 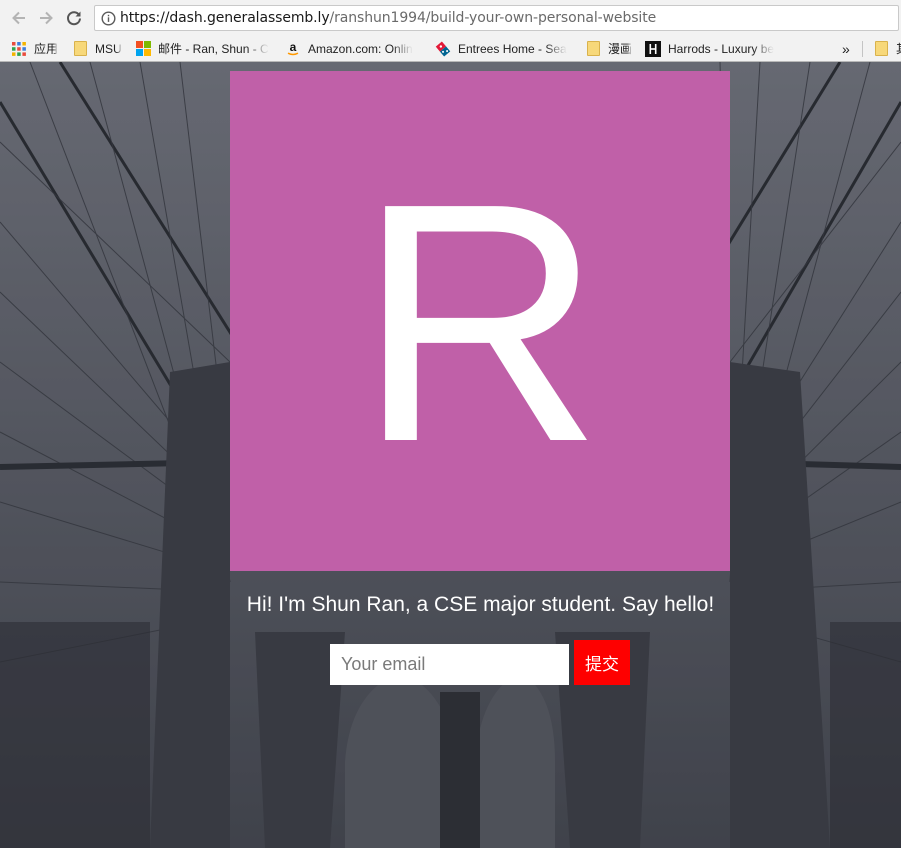 I want to click on bookmark-label: Harrods - Luxury be, so click(x=721, y=48).